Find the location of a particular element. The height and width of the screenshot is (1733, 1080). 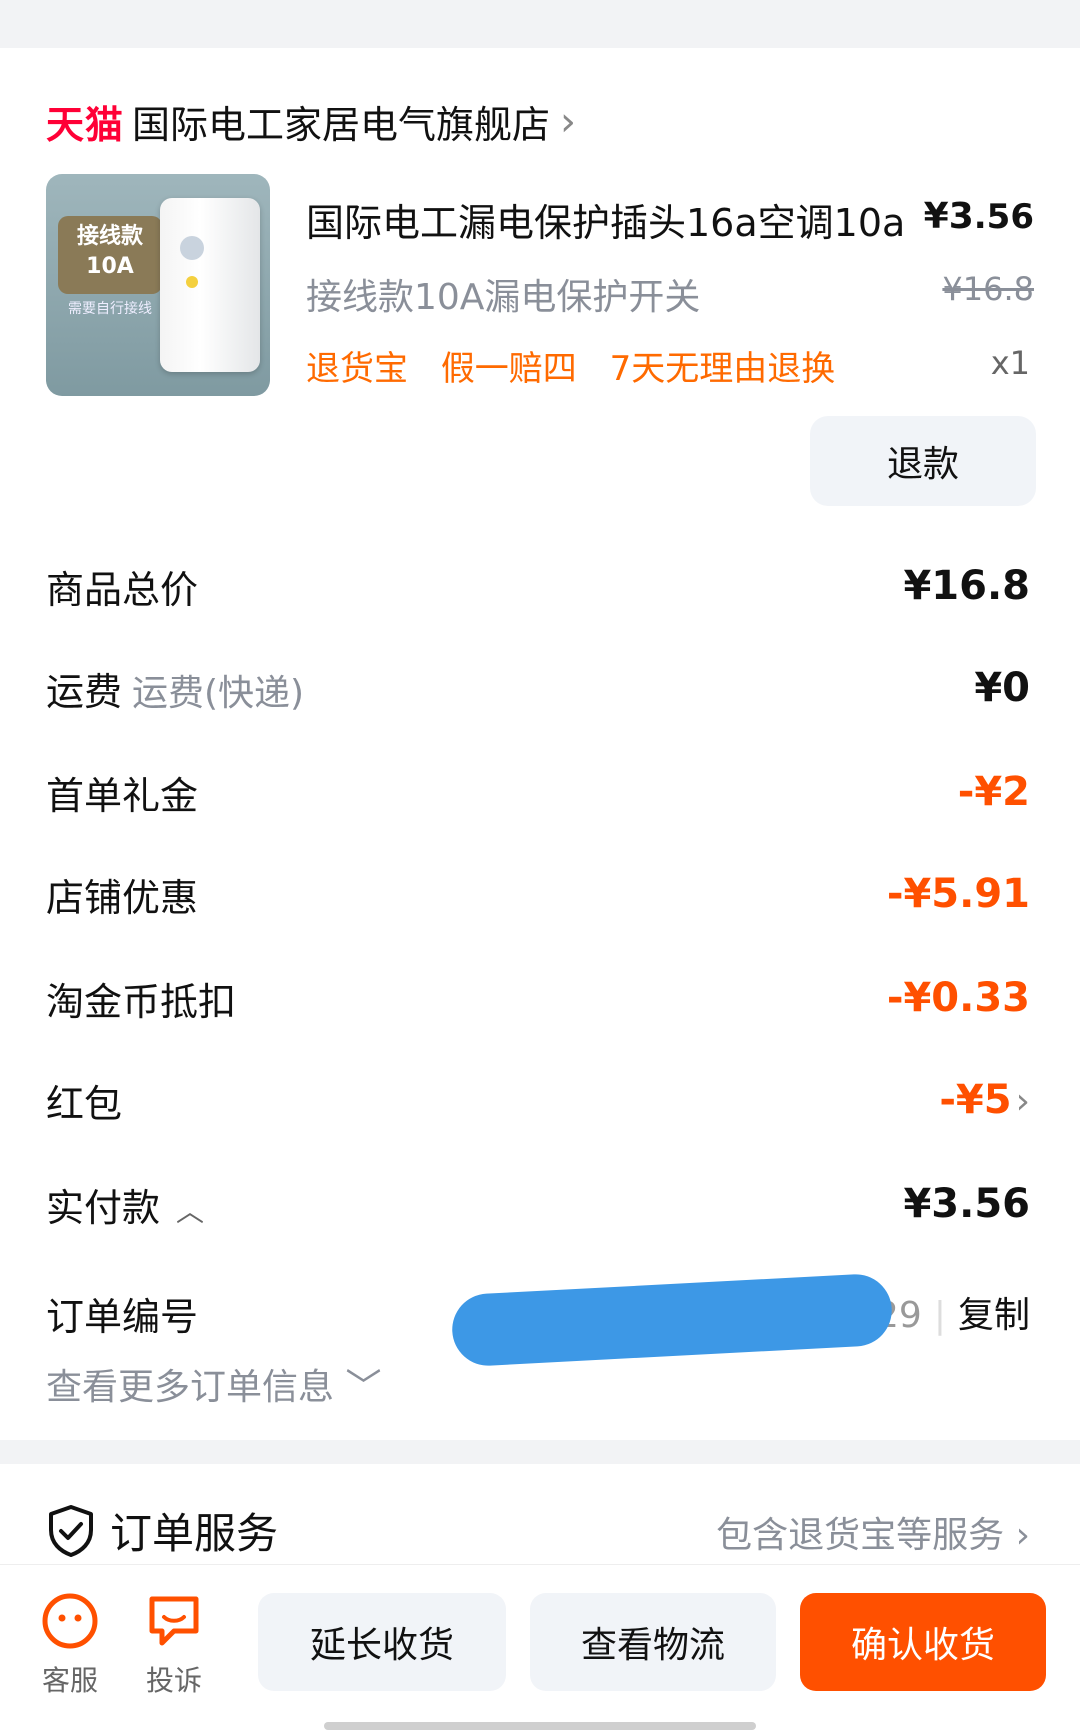

tag-7day-return: 7天无理由退换 is located at coordinates (722, 369).